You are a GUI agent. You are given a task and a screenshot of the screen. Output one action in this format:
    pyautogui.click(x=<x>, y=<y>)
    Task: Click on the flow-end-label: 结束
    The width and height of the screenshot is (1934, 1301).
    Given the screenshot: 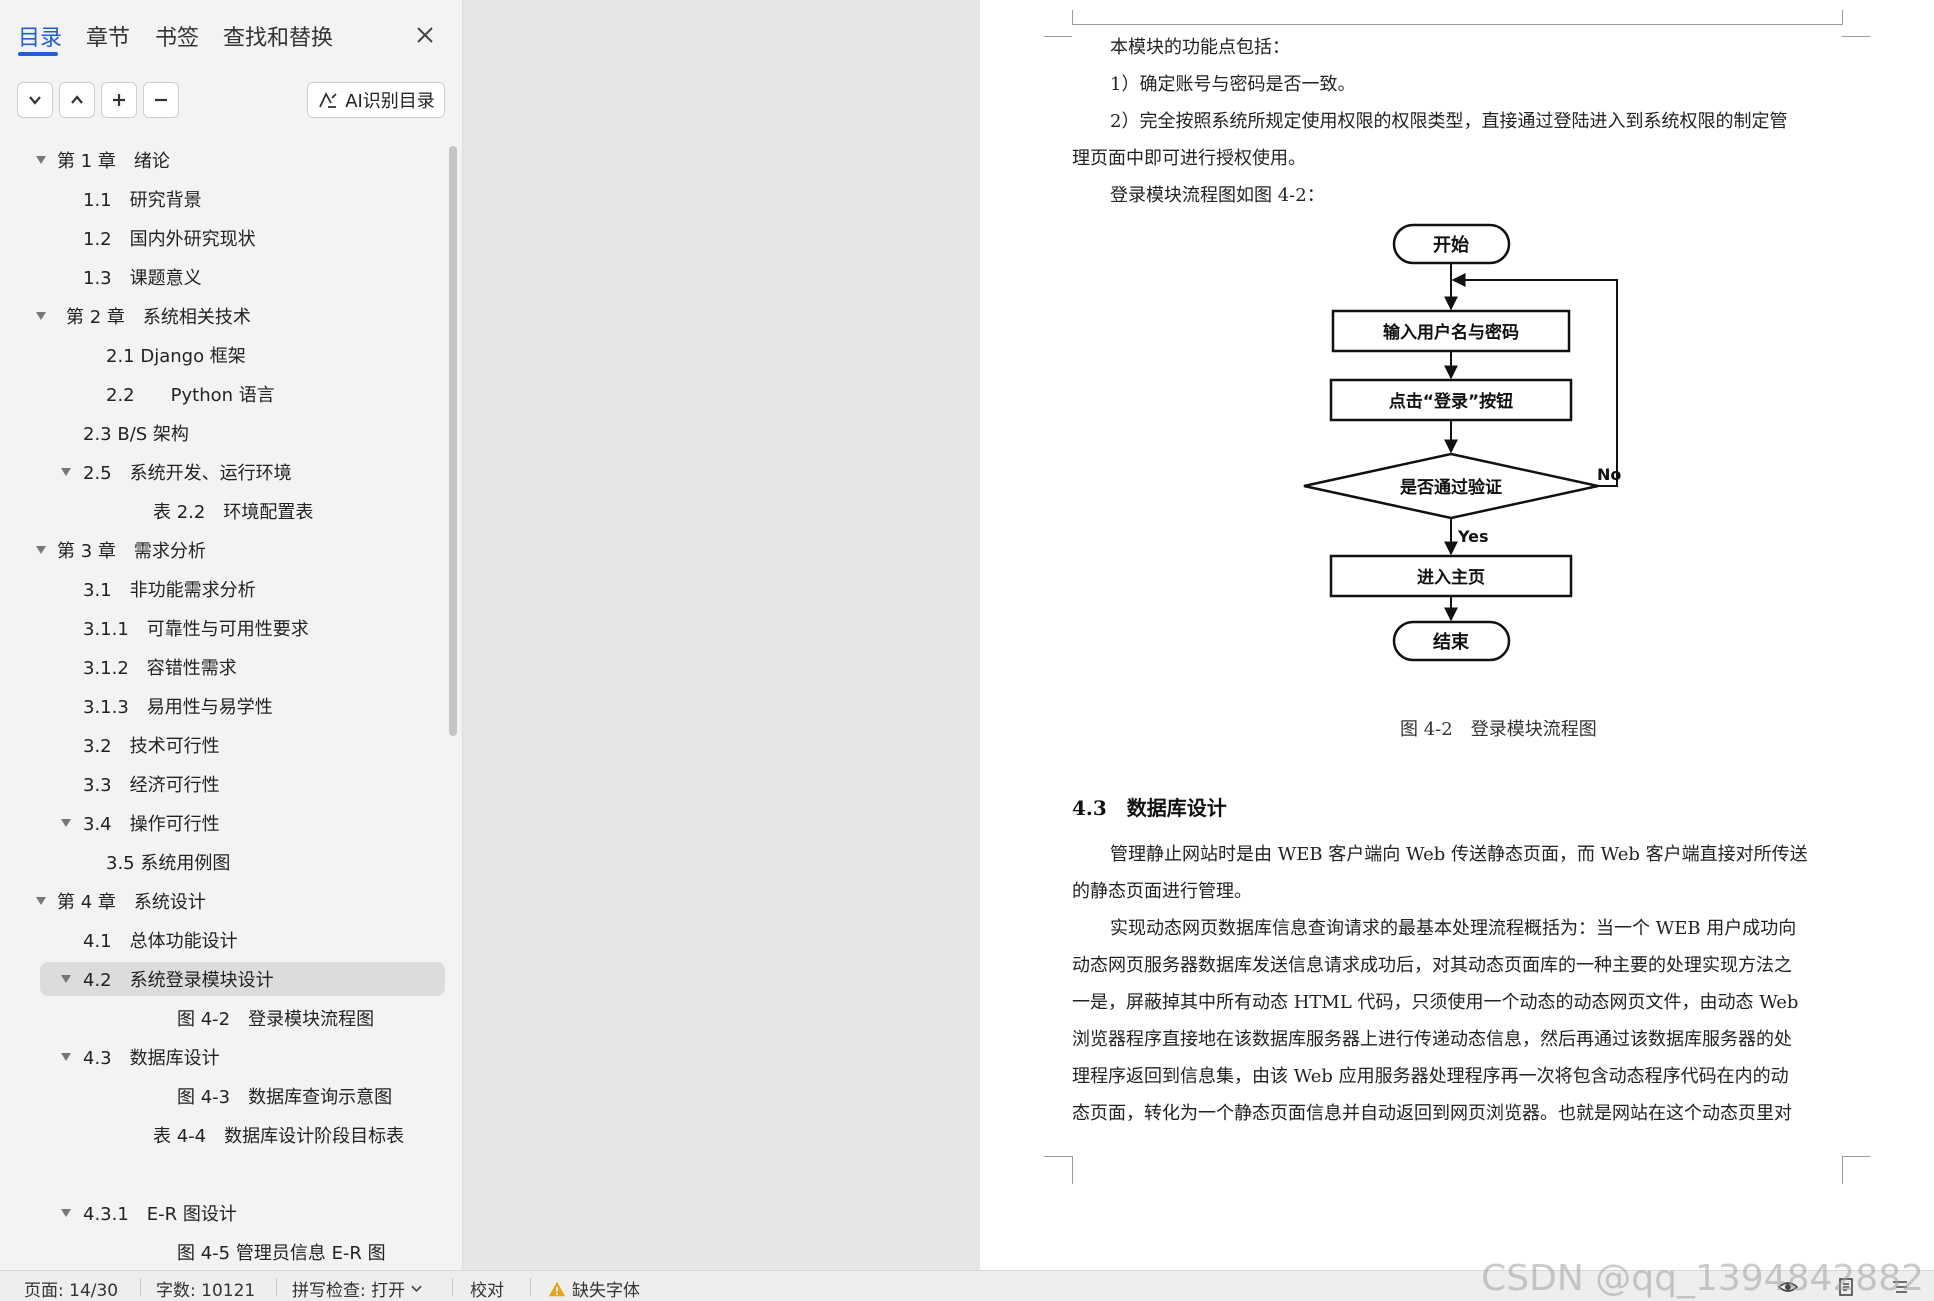 What is the action you would take?
    pyautogui.click(x=1451, y=642)
    